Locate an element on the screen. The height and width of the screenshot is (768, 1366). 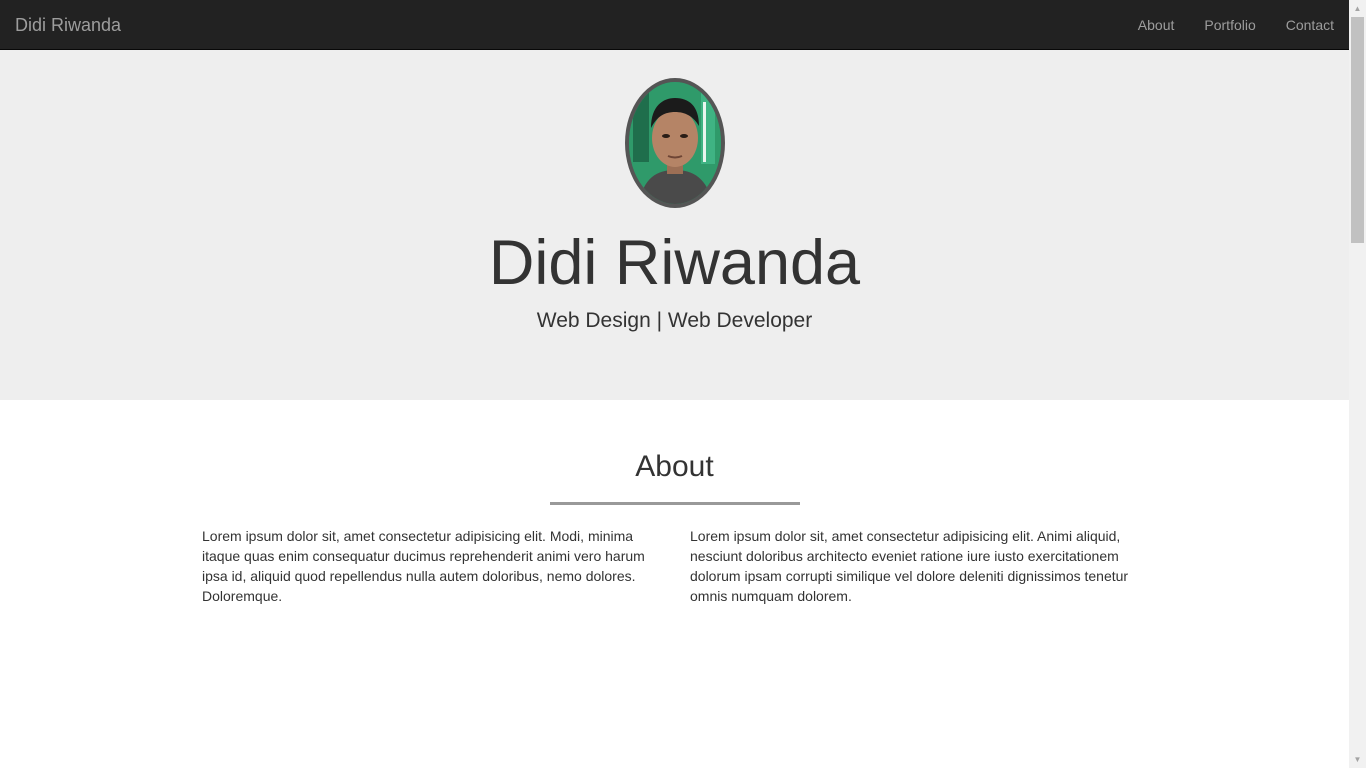
scrollbar-thumb is located at coordinates (1357, 130).